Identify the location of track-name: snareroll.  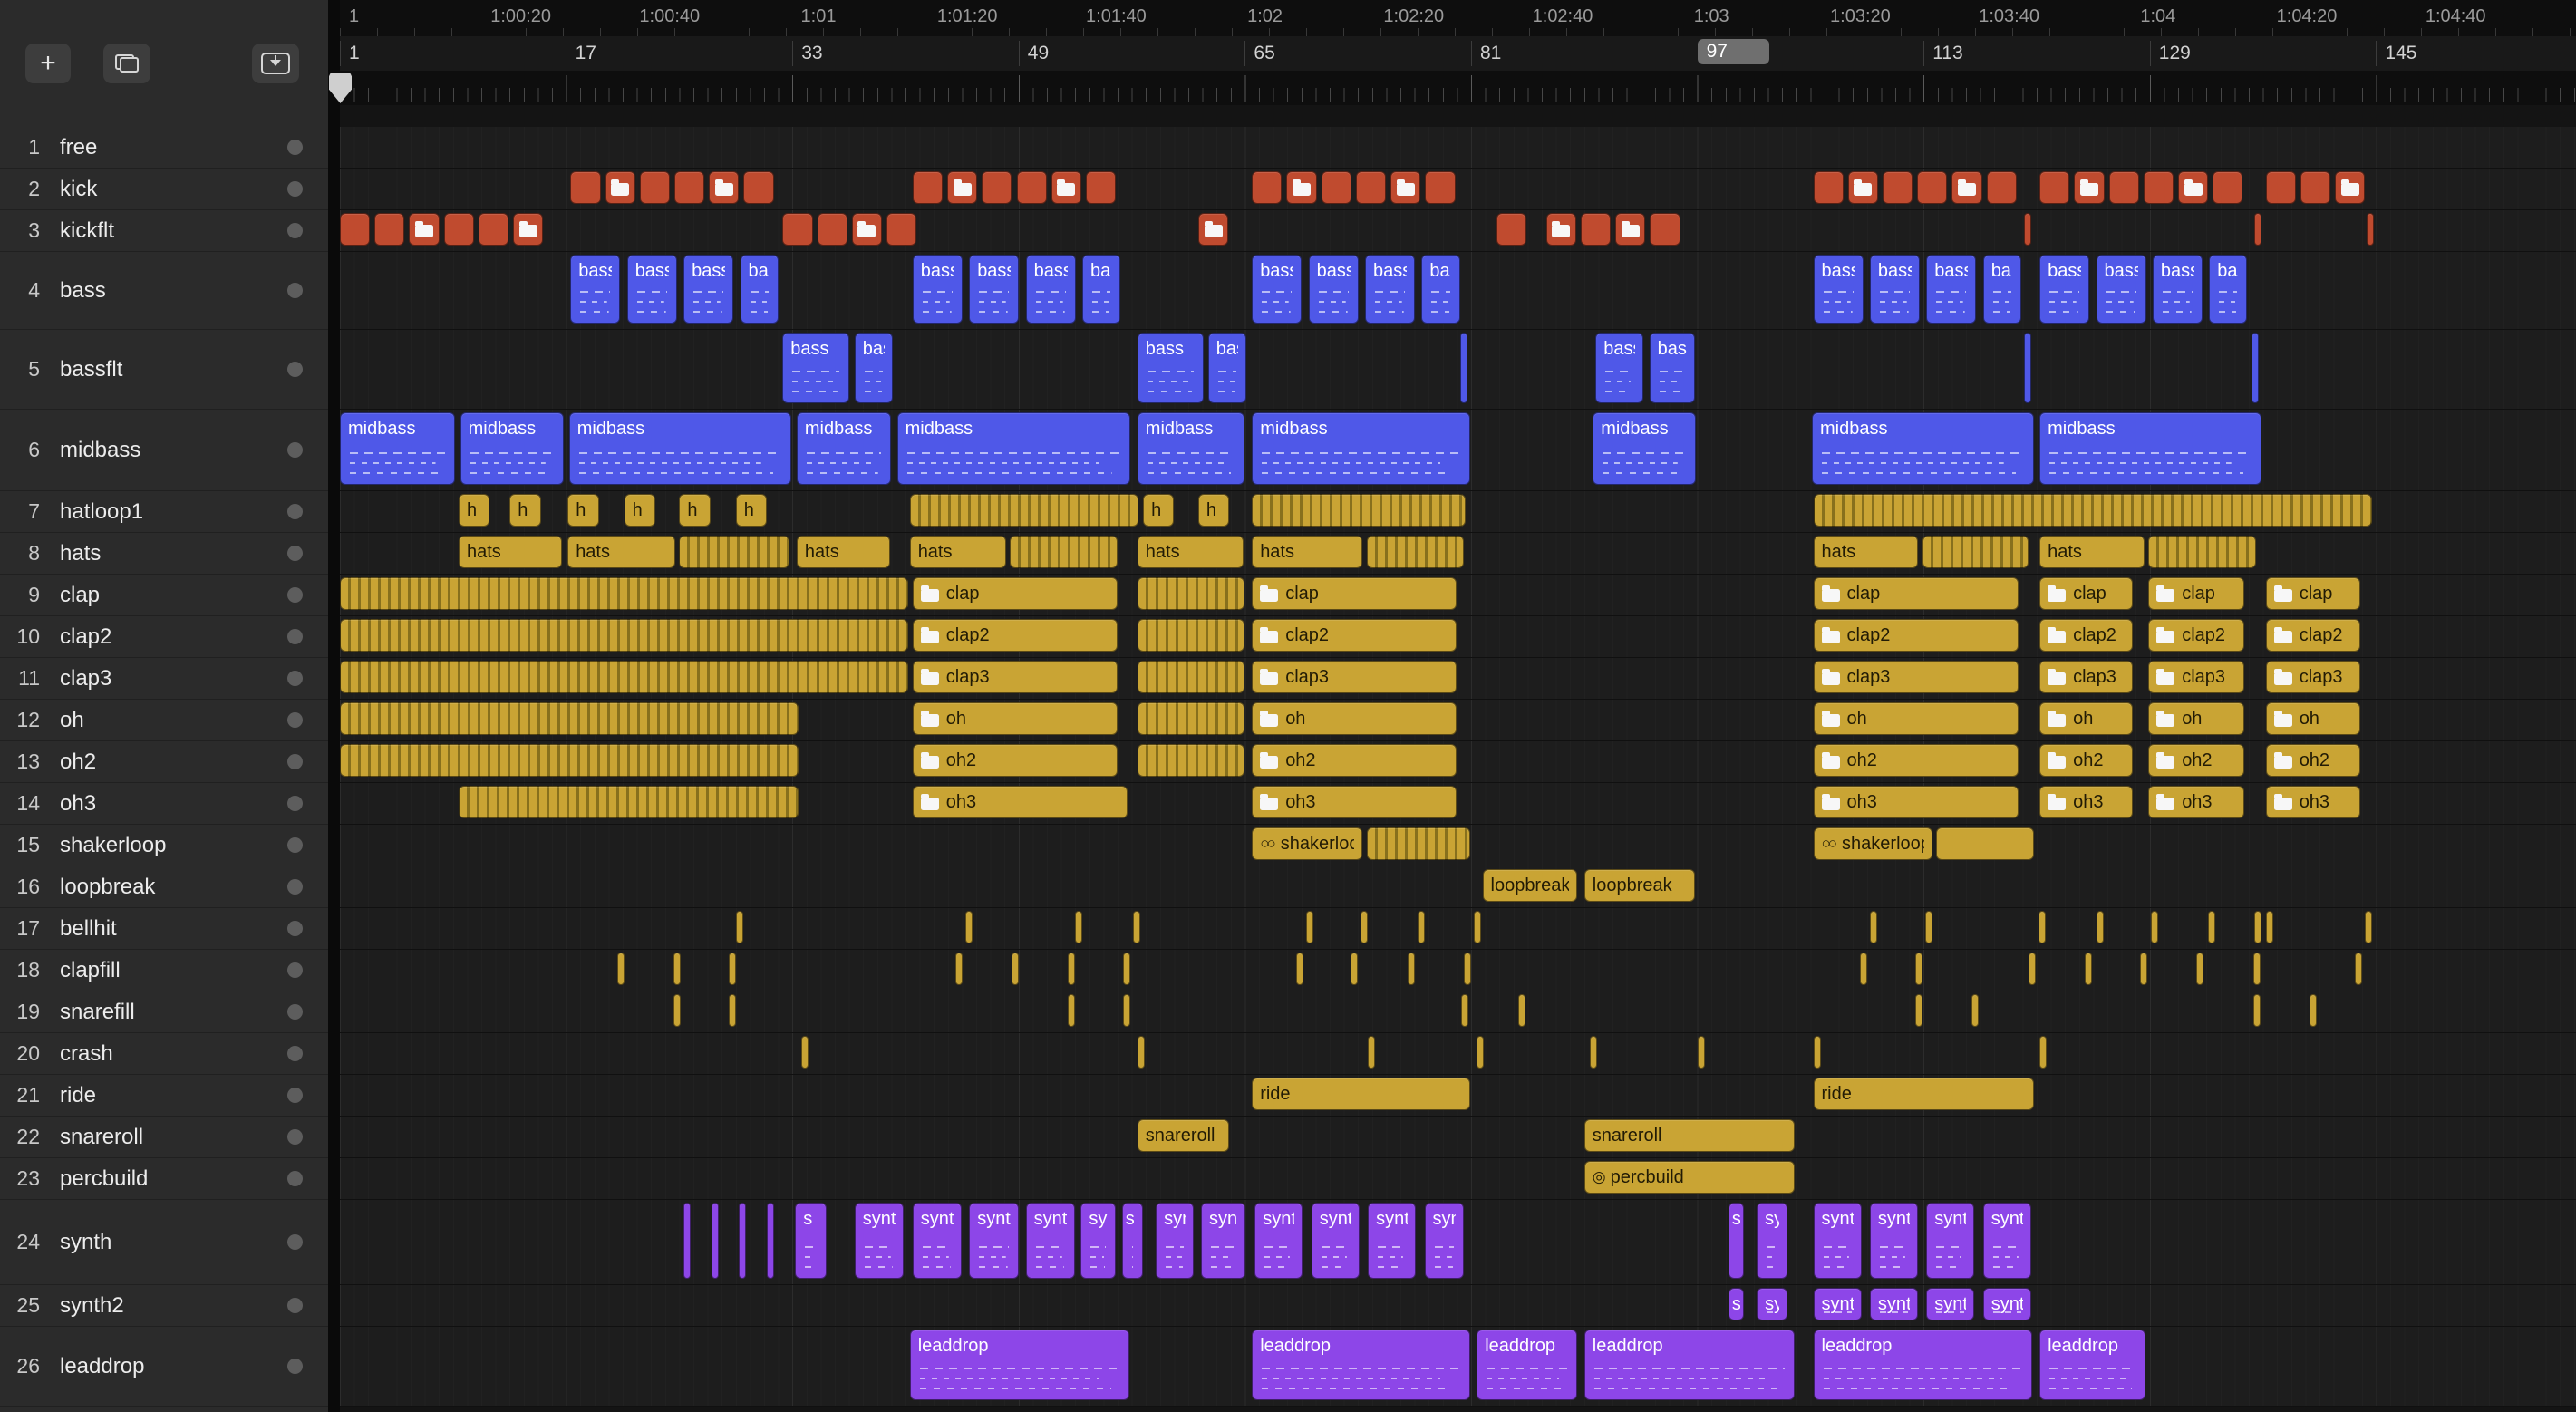
(173, 1138).